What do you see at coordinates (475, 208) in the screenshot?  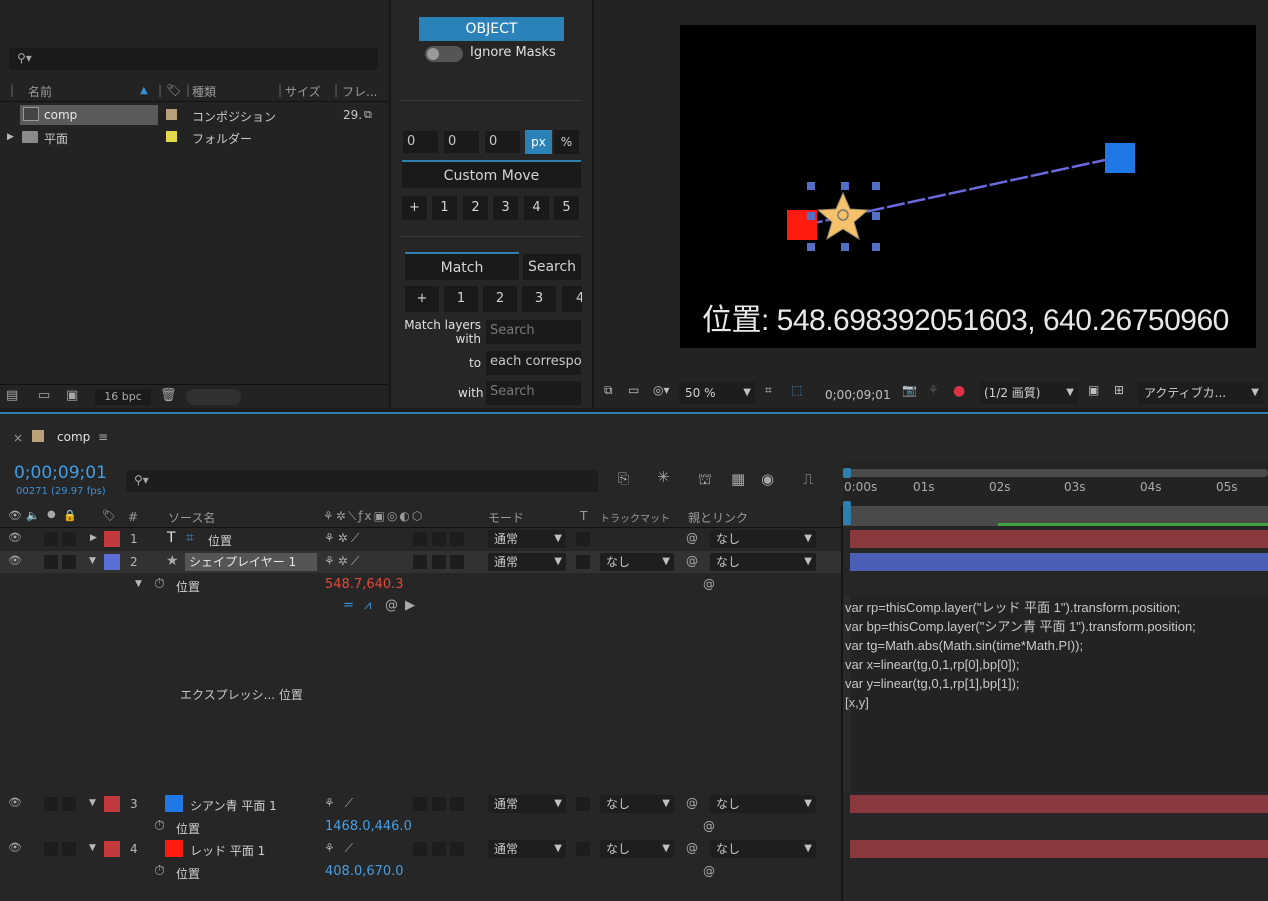 I see `move-2-button: 2` at bounding box center [475, 208].